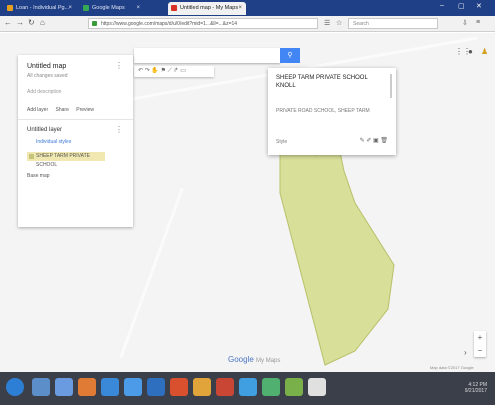 The width and height of the screenshot is (495, 405). Describe the element at coordinates (323, 111) in the screenshot. I see `popup-address: PRIVATE ROAD SCHOOL, SHEEP TARM` at that location.